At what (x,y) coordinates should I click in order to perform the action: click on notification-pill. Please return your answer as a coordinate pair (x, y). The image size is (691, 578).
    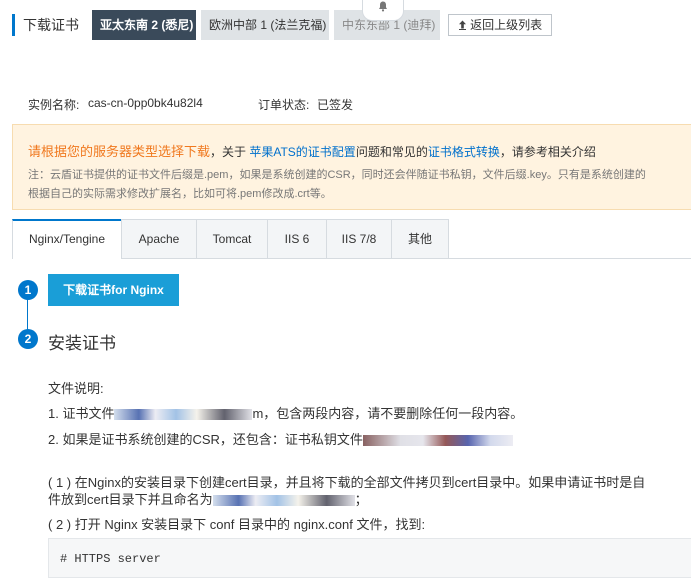
    Looking at the image, I should click on (383, 10).